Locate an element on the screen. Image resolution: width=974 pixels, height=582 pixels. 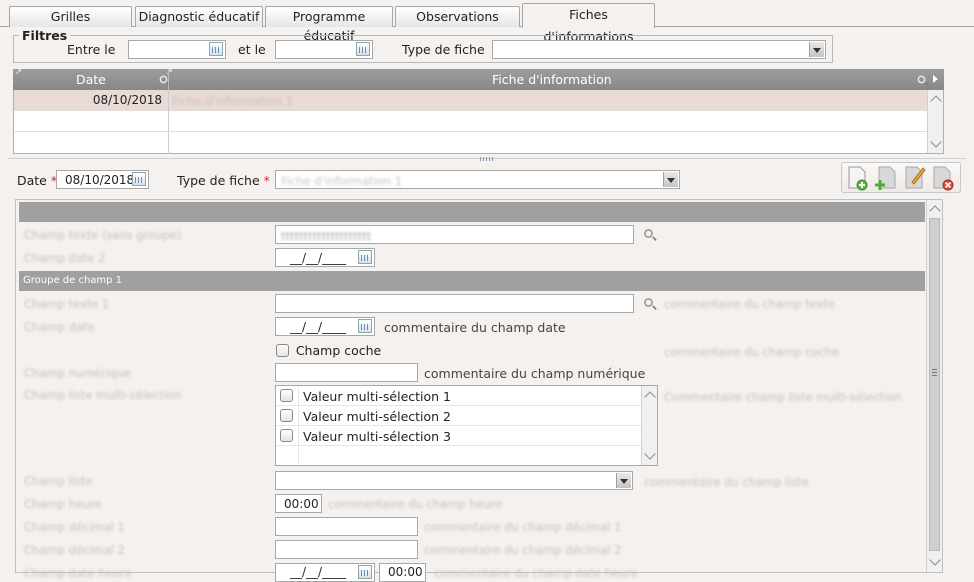
column-date-header: Date is located at coordinates (91, 79).